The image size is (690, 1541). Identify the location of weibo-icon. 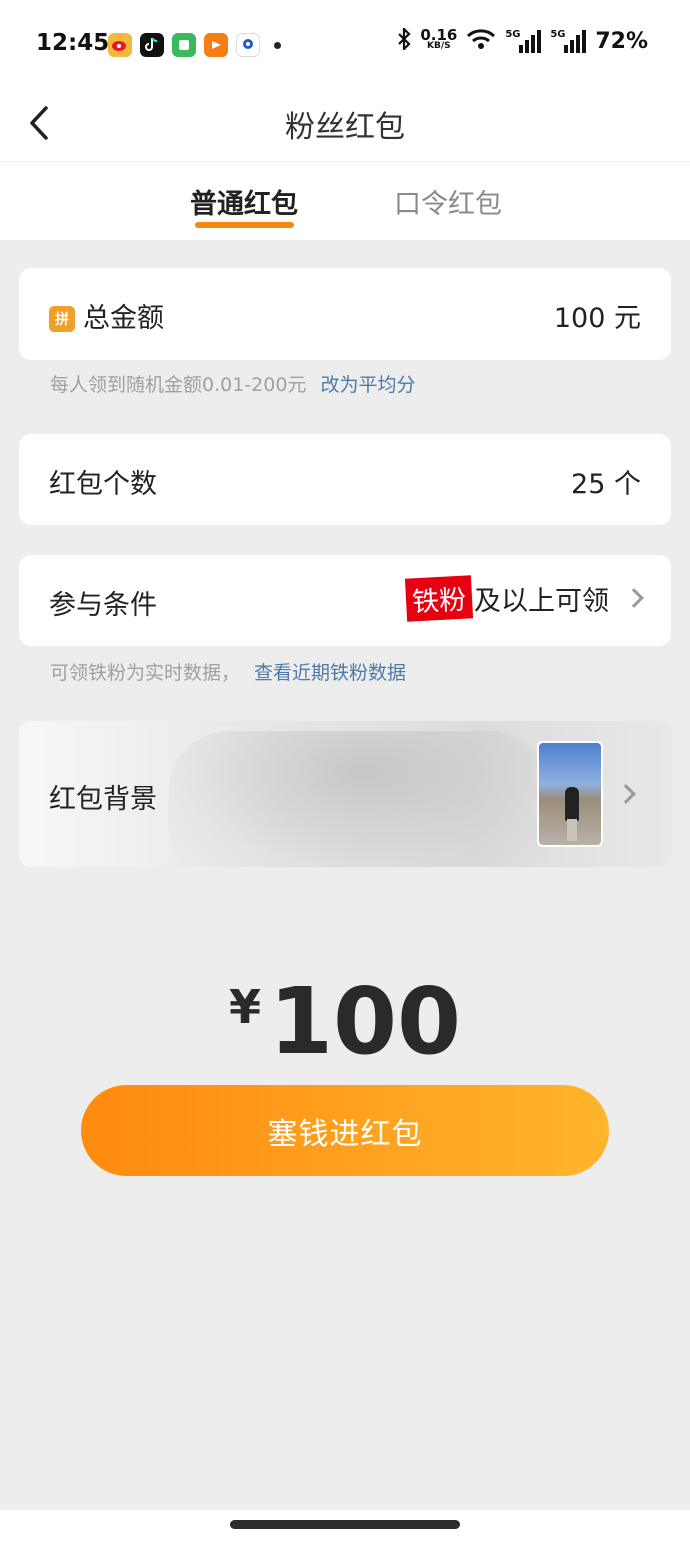
(120, 45).